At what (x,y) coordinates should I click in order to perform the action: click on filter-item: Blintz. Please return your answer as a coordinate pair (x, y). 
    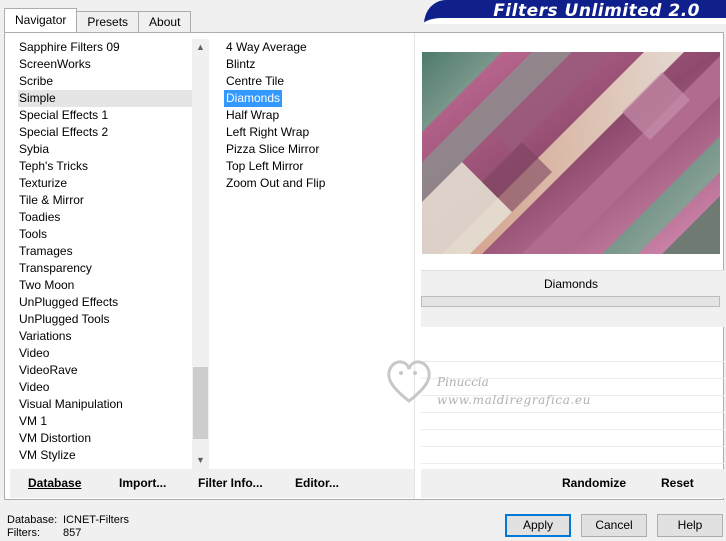
    Looking at the image, I should click on (240, 64).